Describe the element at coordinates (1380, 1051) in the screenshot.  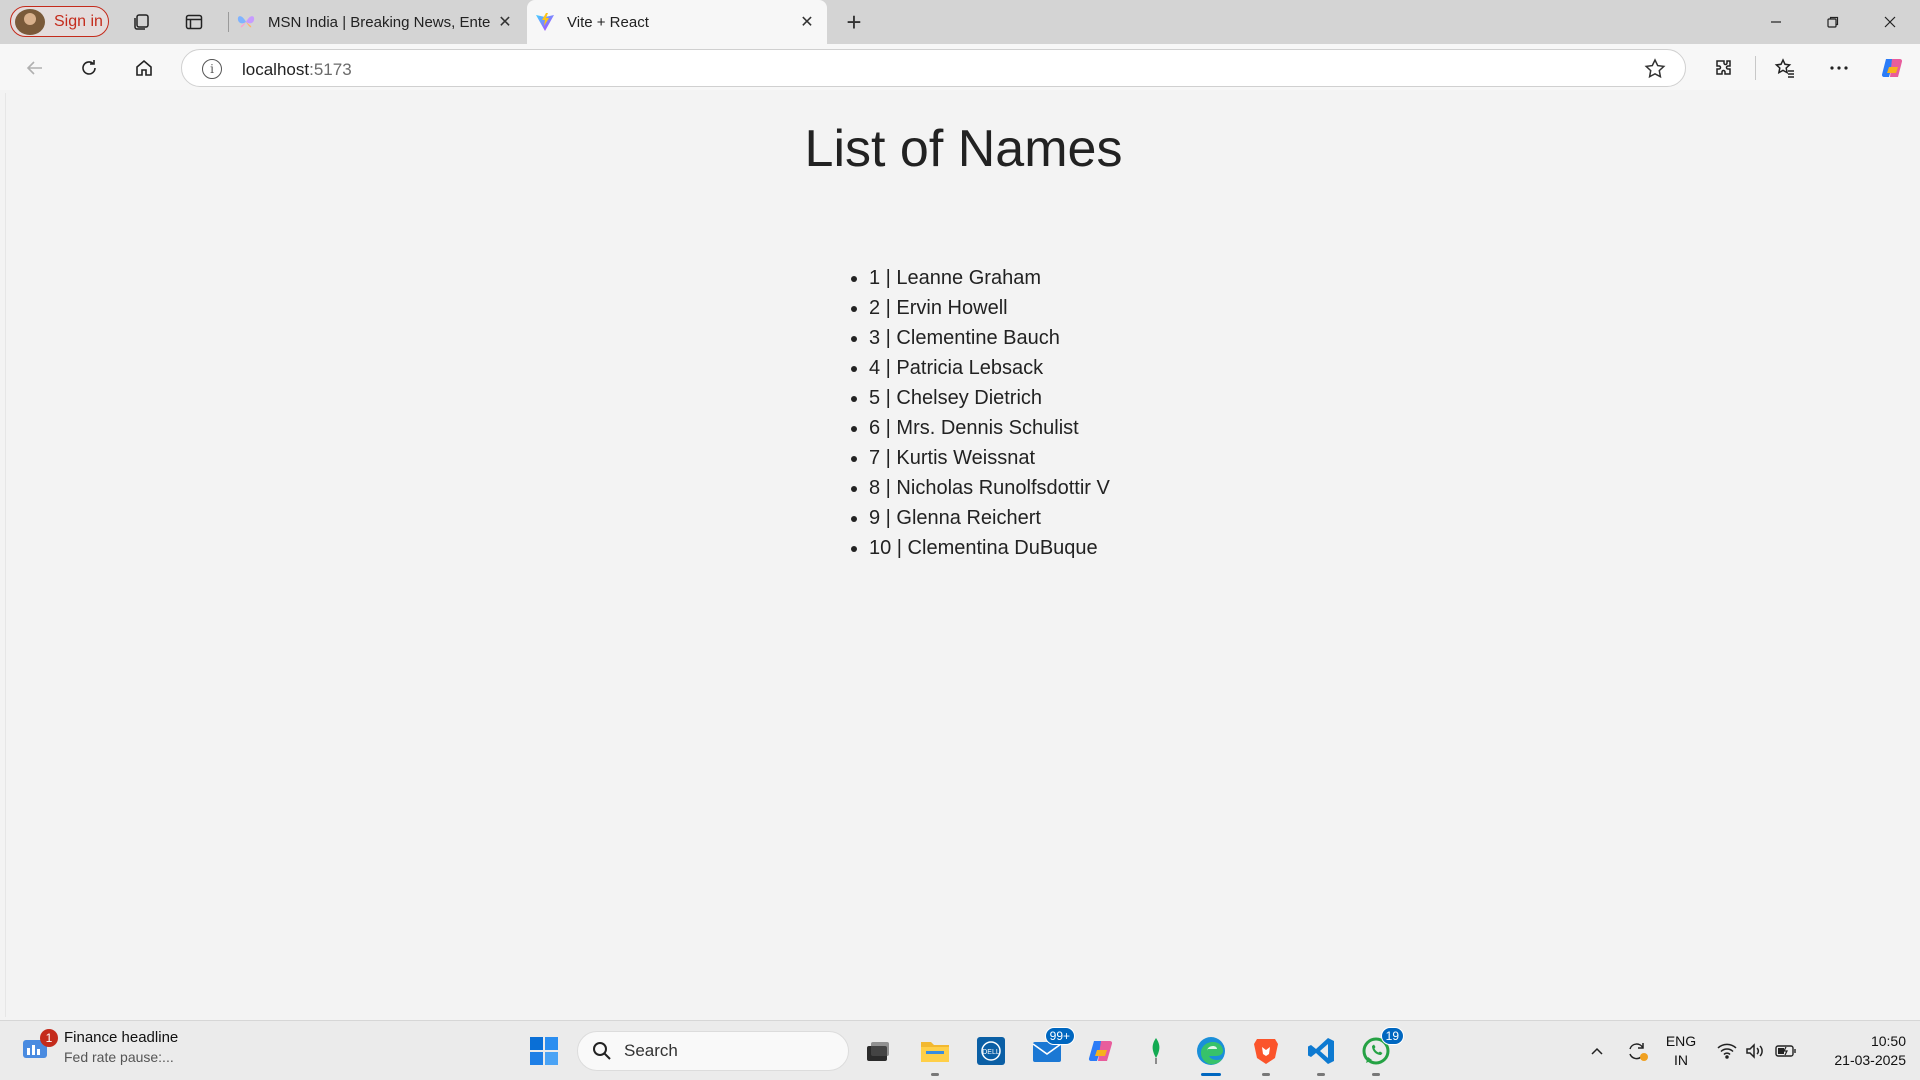
I see `whatsapp-icon: 19` at that location.